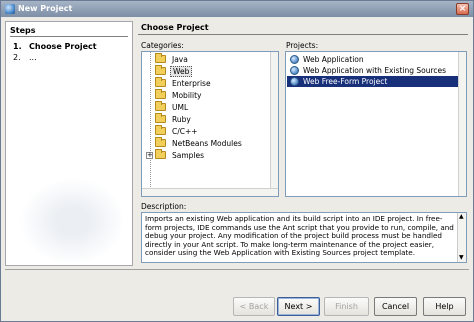 Image resolution: width=474 pixels, height=322 pixels. What do you see at coordinates (23, 30) in the screenshot?
I see `steps-heading: Steps` at bounding box center [23, 30].